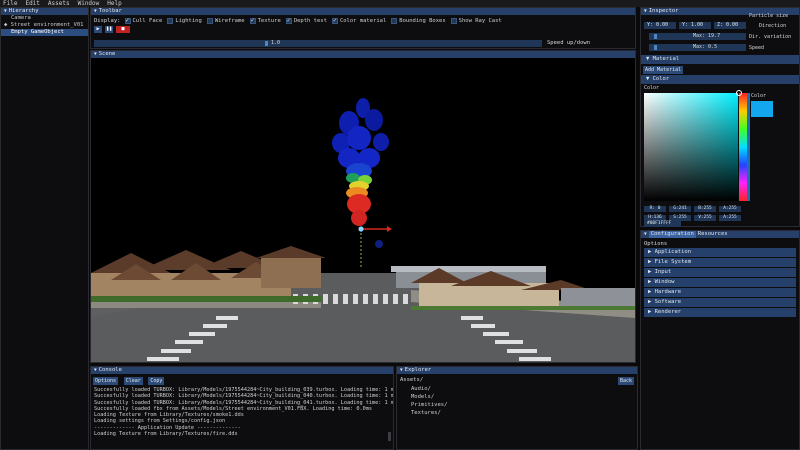 Image resolution: width=800 pixels, height=450 pixels. I want to click on option-wireframe: Wireframe, so click(225, 21).